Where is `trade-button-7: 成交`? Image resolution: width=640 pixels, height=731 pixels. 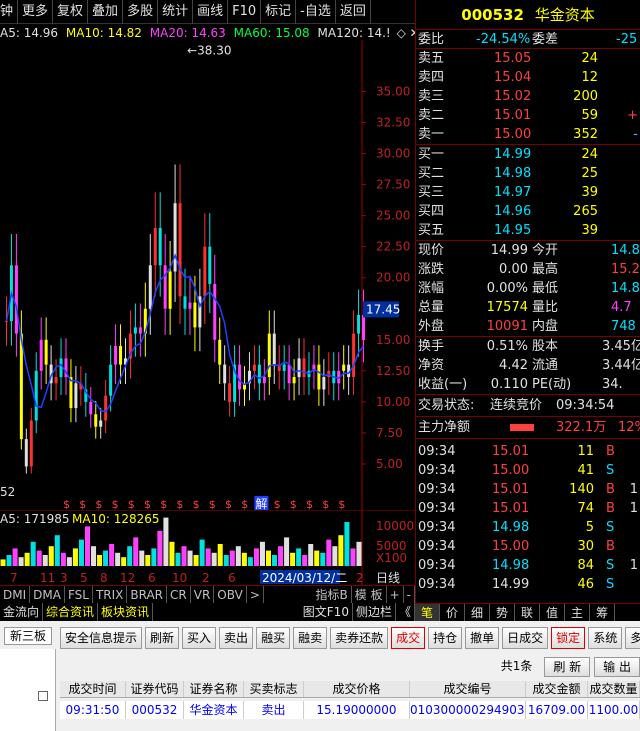 trade-button-7: 成交 is located at coordinates (408, 638).